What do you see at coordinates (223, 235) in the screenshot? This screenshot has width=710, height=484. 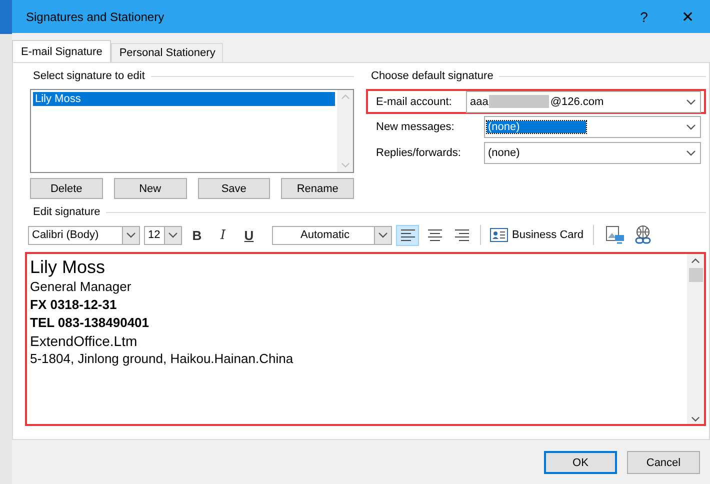 I see `format-button: I` at bounding box center [223, 235].